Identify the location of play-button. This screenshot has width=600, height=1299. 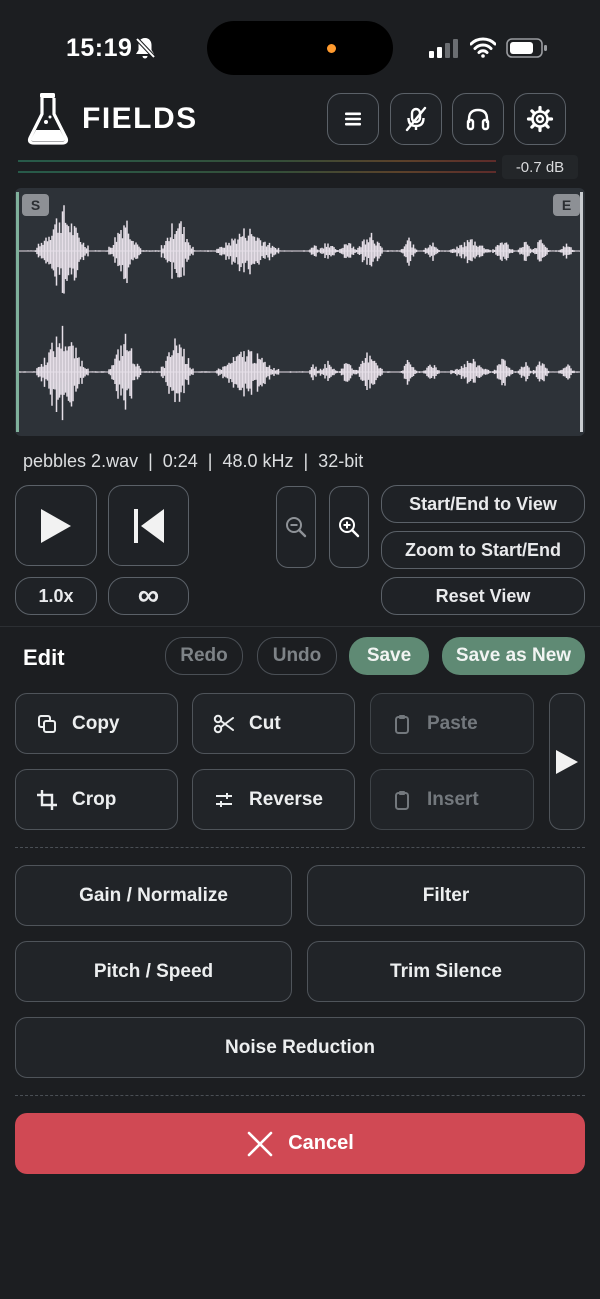
(56, 525).